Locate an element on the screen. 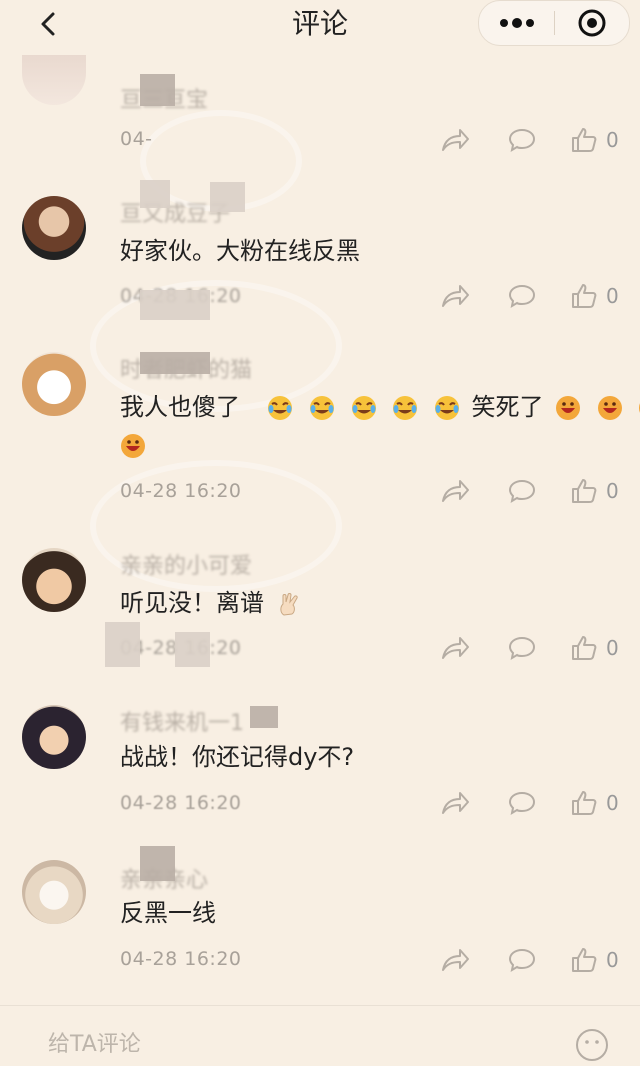 The height and width of the screenshot is (1066, 640). more-dots-icon is located at coordinates (516, 23).